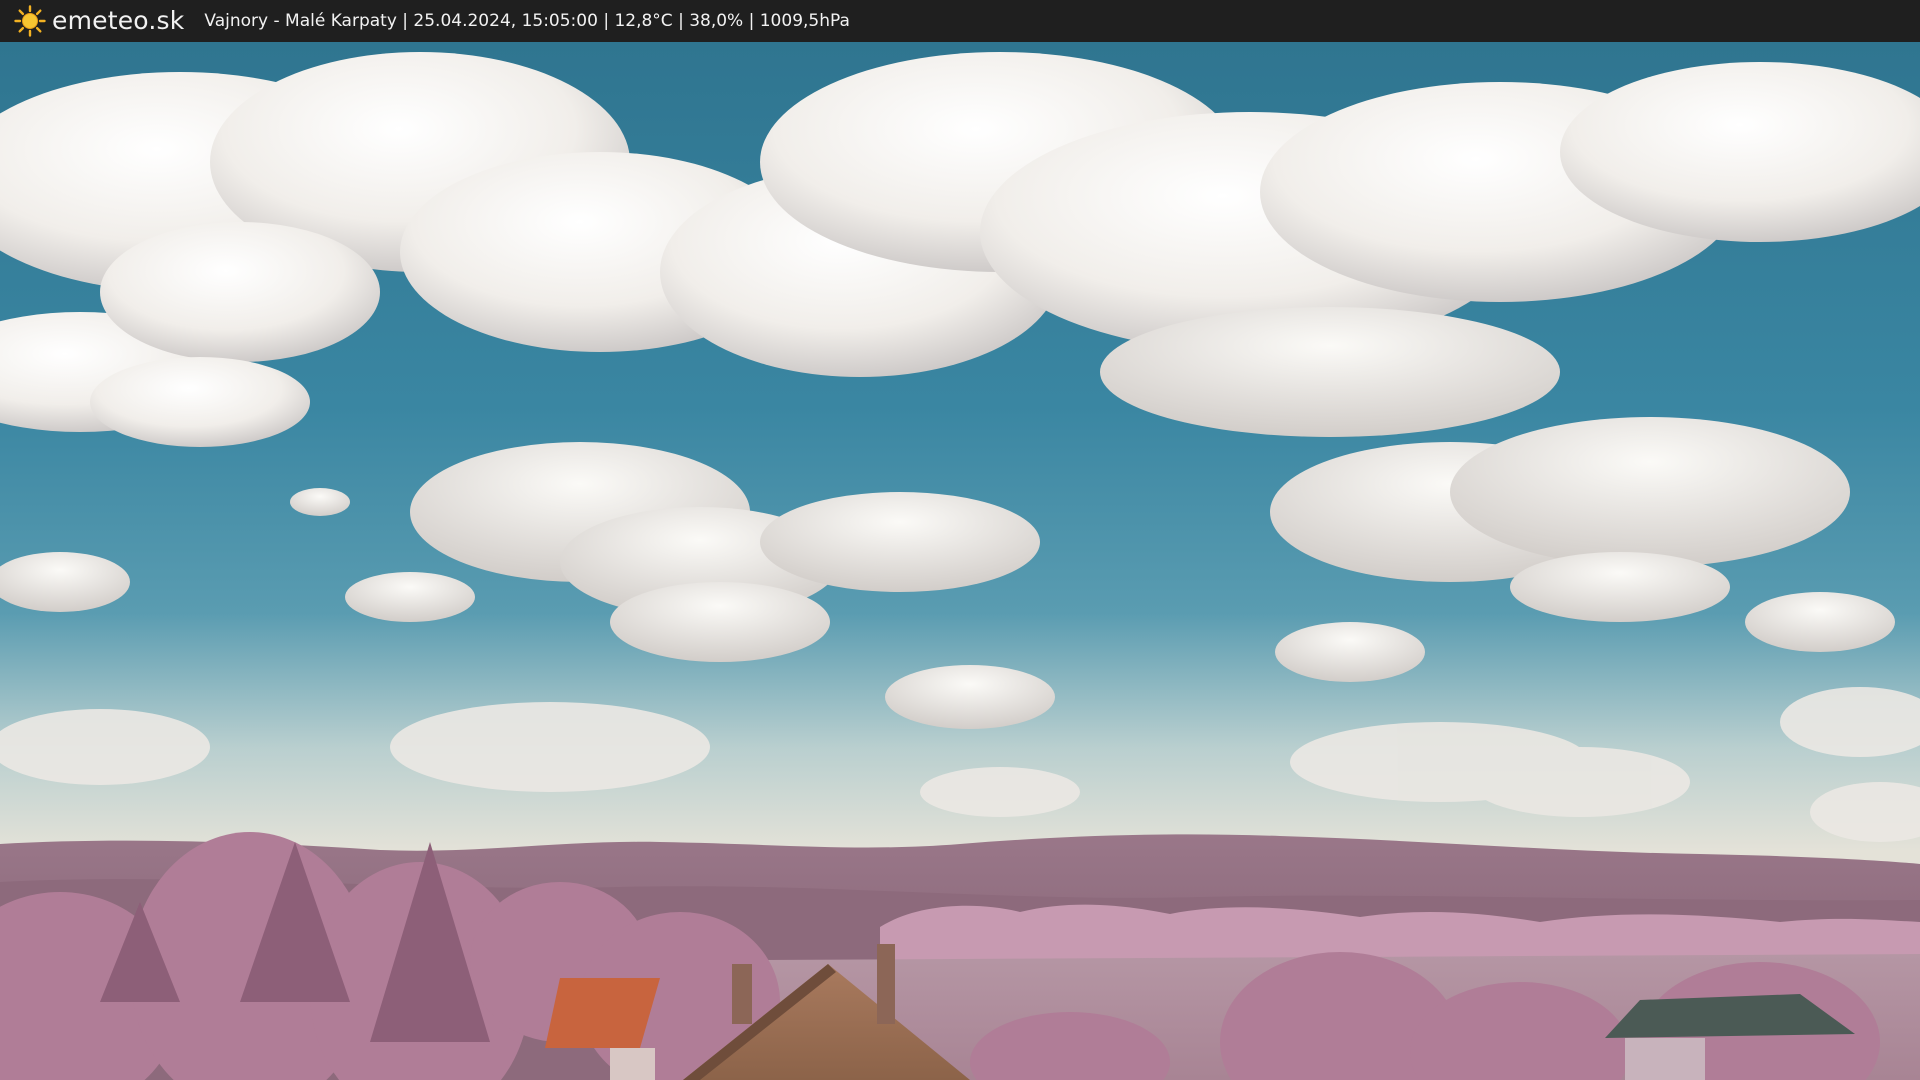  Describe the element at coordinates (30, 21) in the screenshot. I see `sun-icon` at that location.